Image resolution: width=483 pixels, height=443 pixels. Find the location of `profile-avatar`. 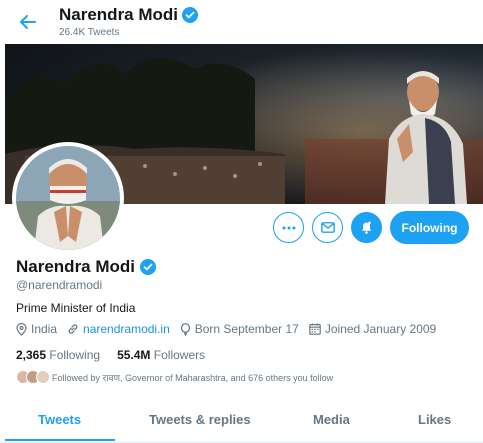

profile-avatar is located at coordinates (68, 198).